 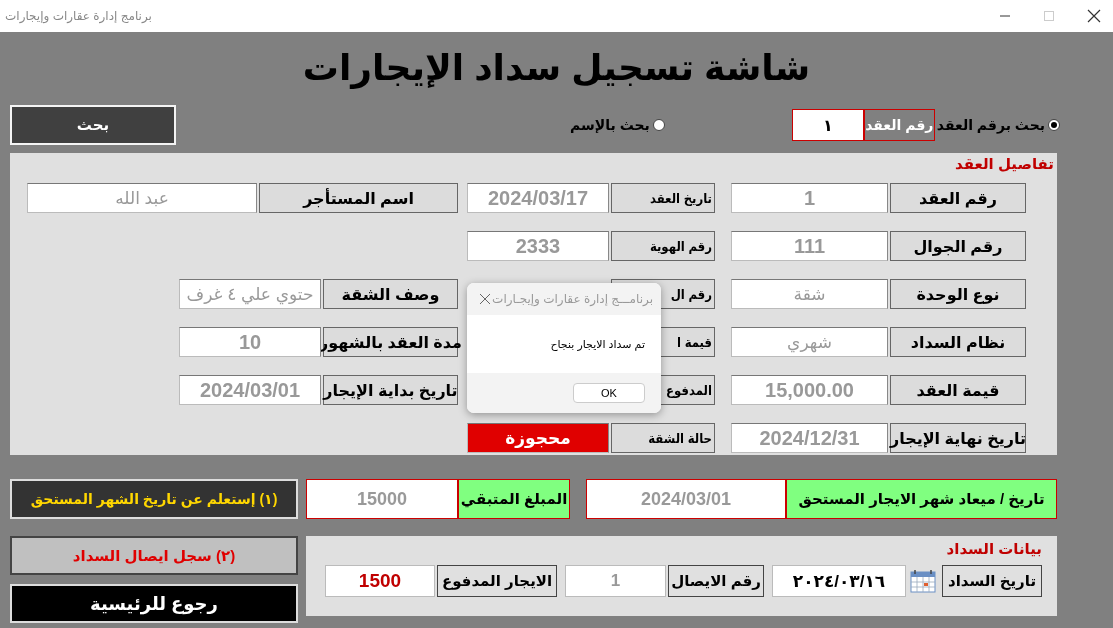 What do you see at coordinates (497, 581) in the screenshot?
I see `field-label: الايجار المدفوع` at bounding box center [497, 581].